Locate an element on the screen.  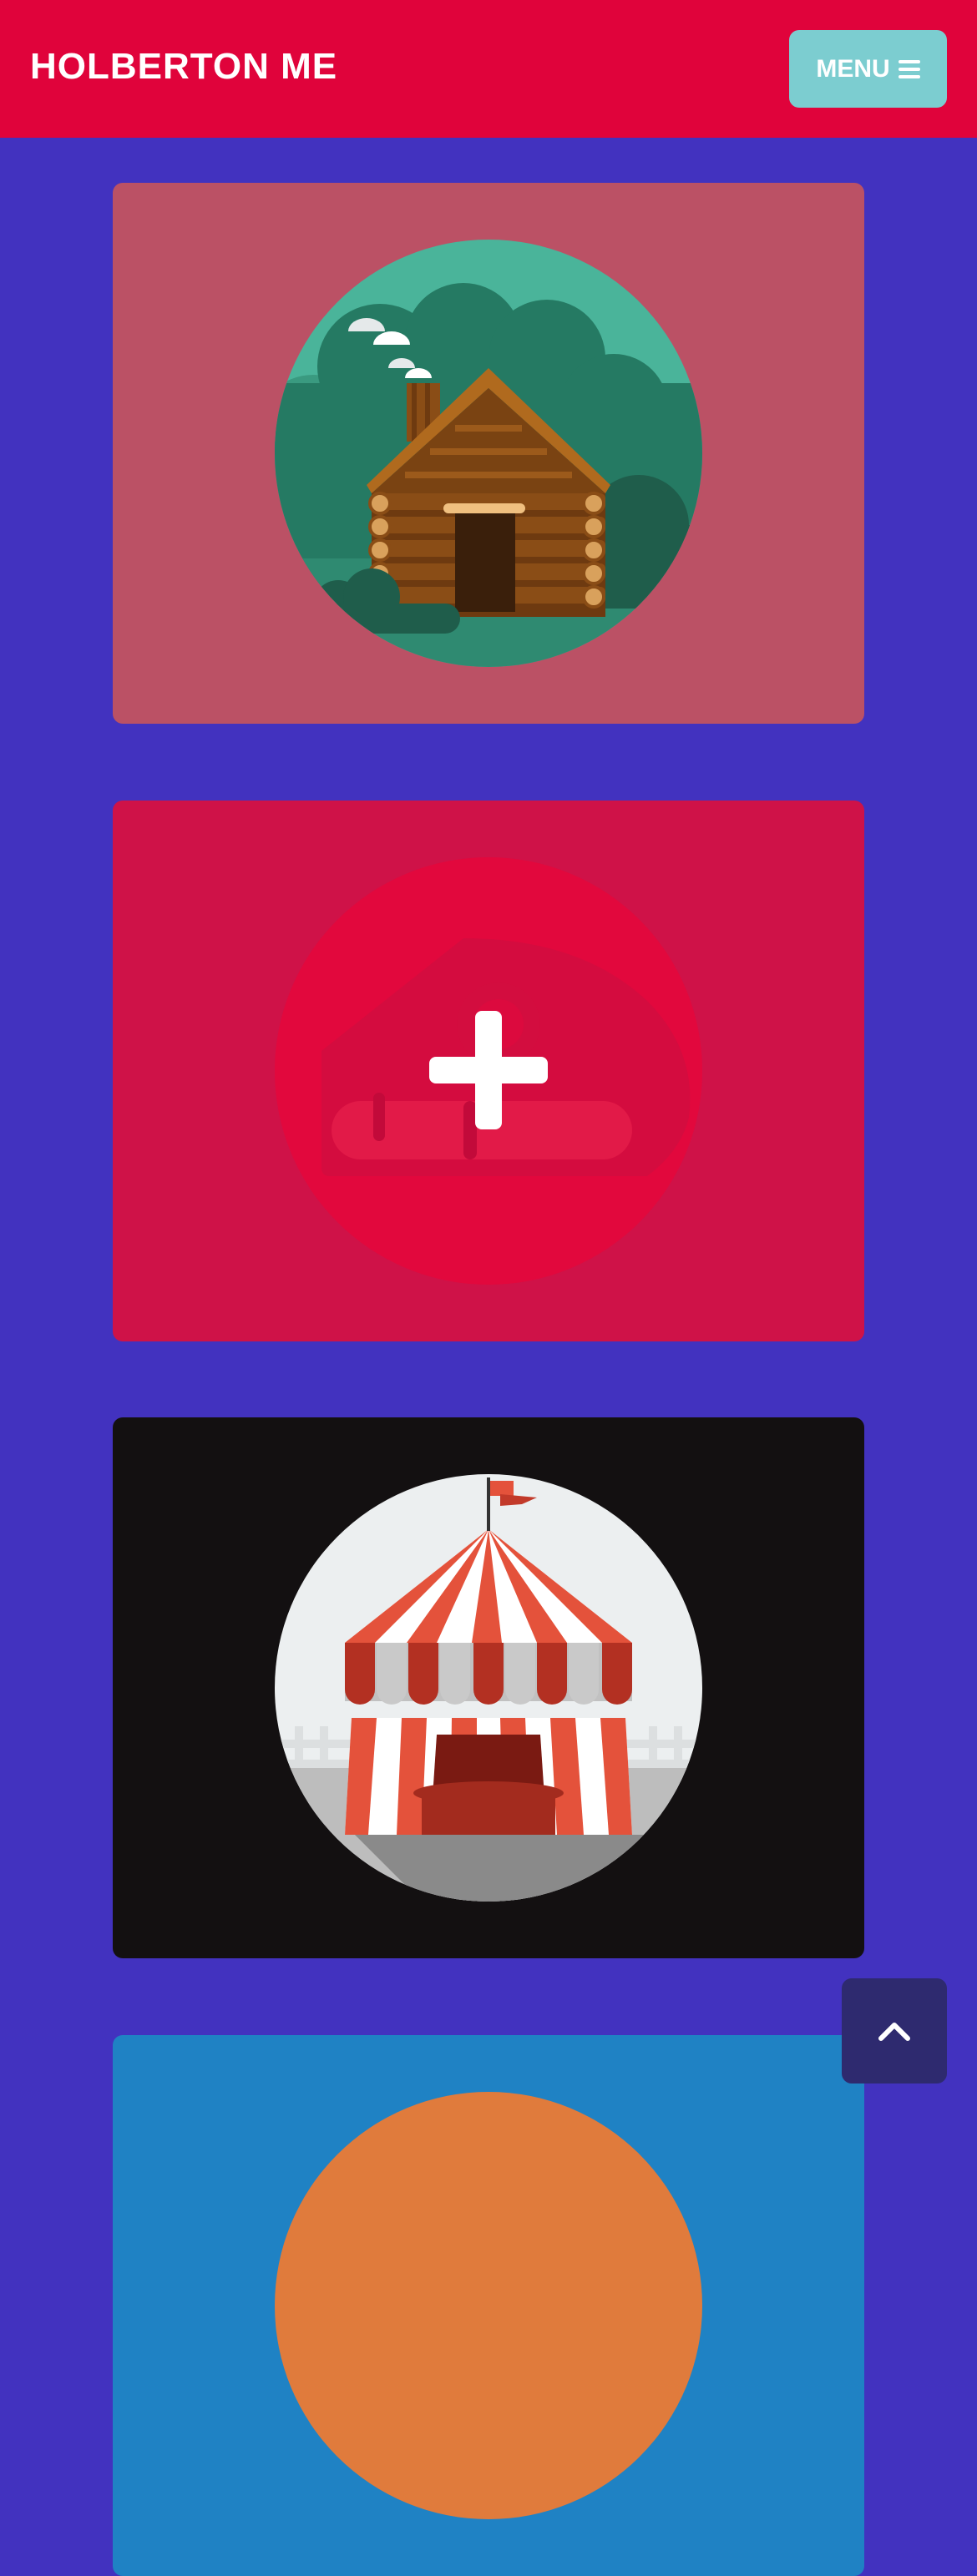
scroll-to-top-button is located at coordinates (894, 2031).